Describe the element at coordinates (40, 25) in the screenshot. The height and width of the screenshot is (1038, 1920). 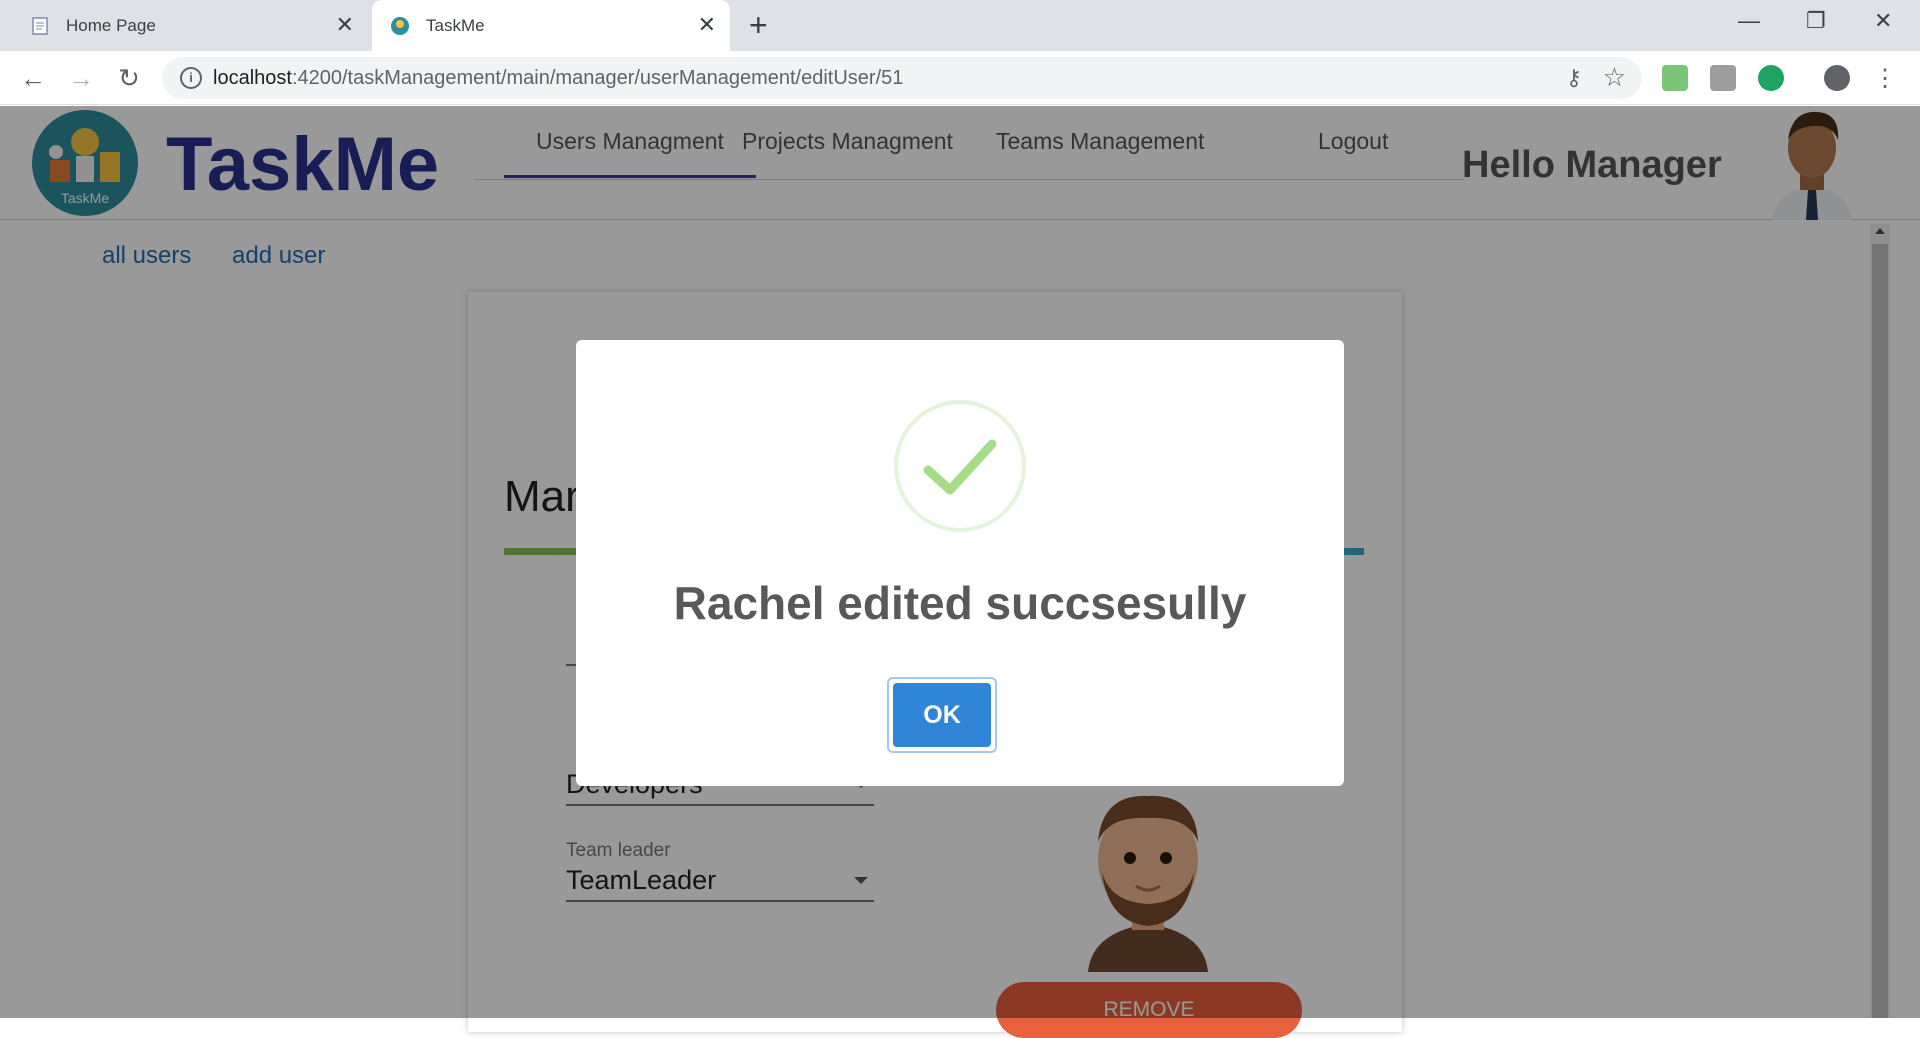
I see `page-icon` at that location.